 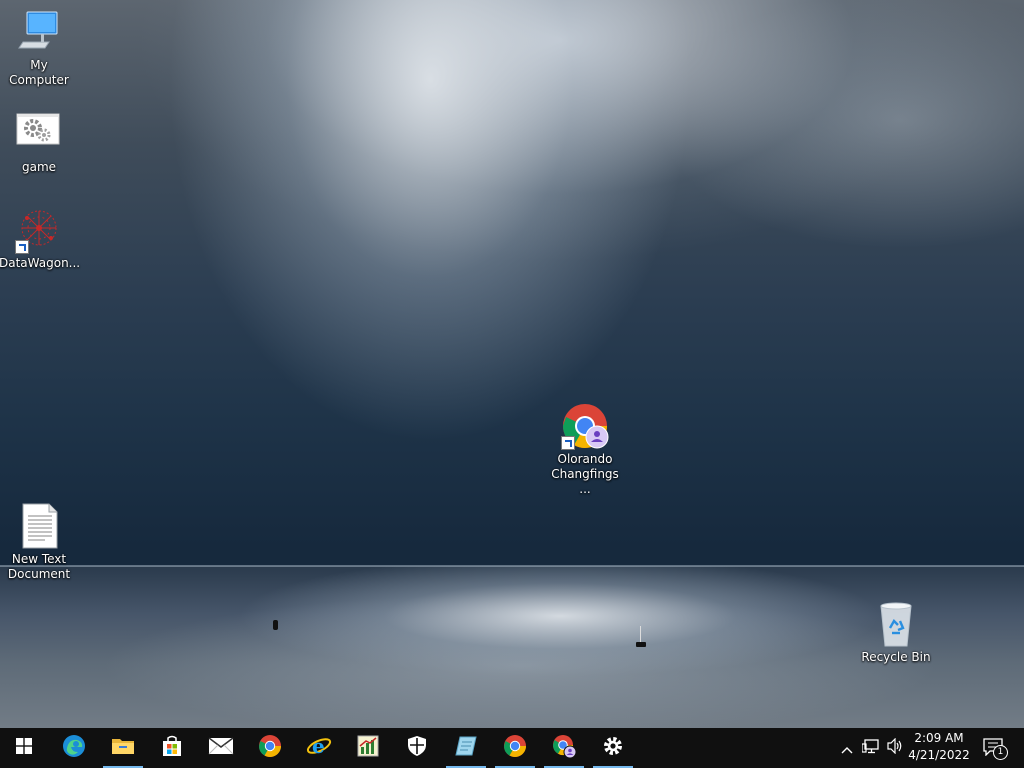 I want to click on mail-icon, so click(x=221, y=748).